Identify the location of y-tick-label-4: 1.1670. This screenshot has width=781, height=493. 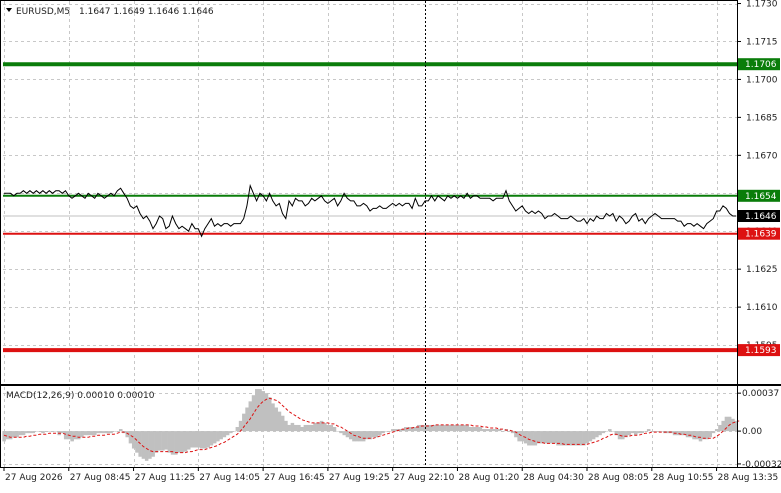
(762, 156).